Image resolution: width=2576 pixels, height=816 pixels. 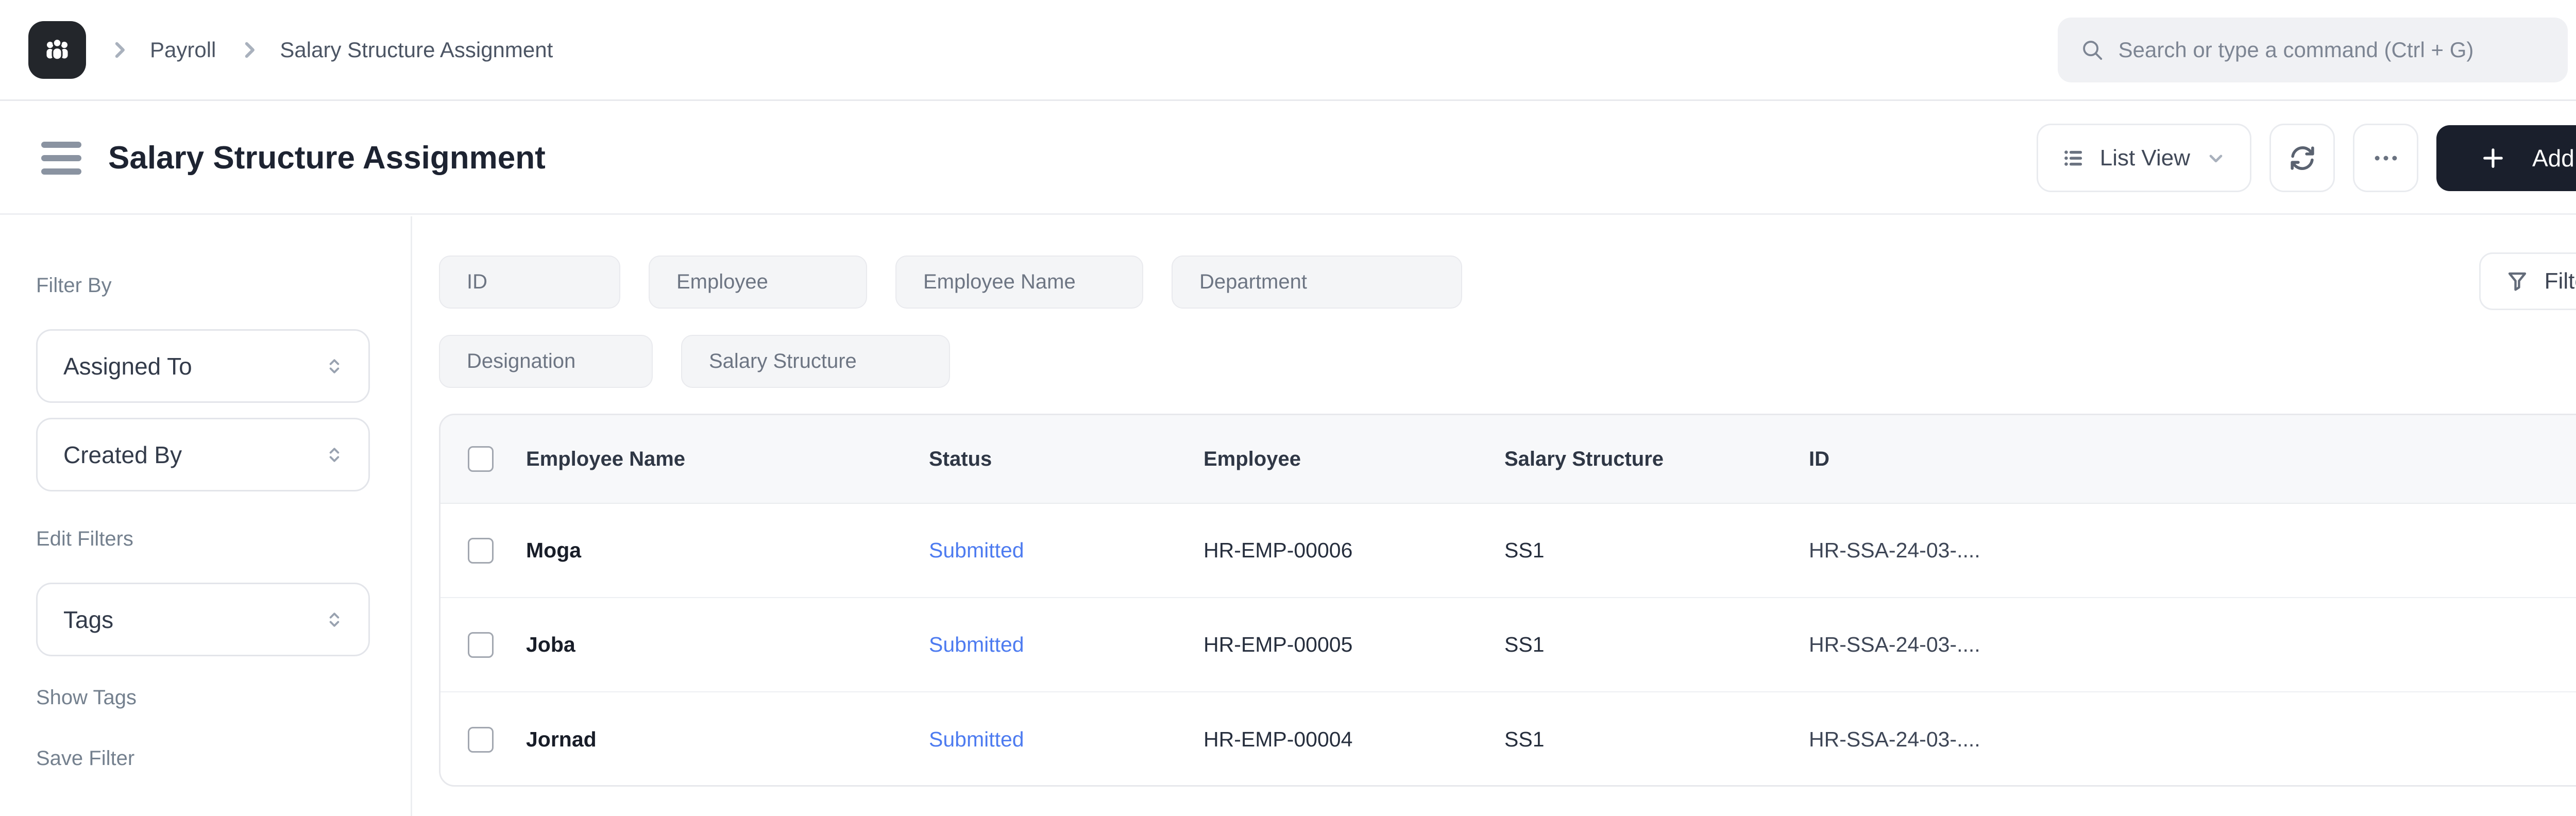 I want to click on assigned-to-select: Assigned To, so click(x=203, y=366).